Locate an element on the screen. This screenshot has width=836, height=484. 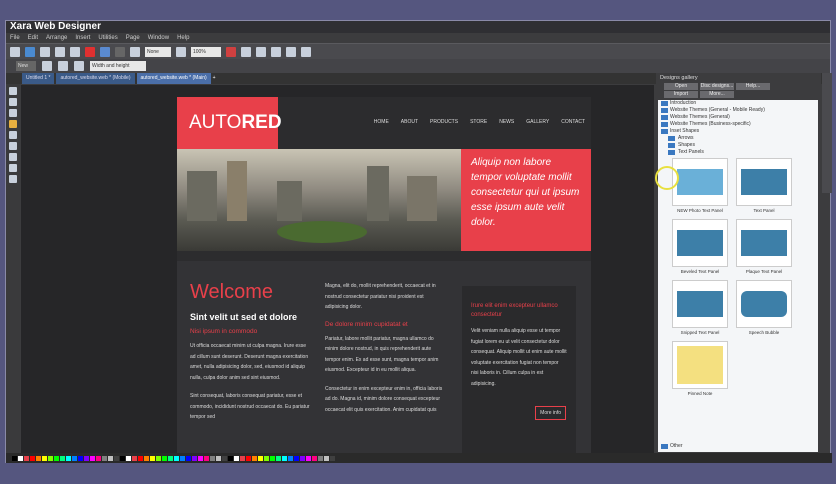
add-tab-icon: + is located at coordinates (214, 78).